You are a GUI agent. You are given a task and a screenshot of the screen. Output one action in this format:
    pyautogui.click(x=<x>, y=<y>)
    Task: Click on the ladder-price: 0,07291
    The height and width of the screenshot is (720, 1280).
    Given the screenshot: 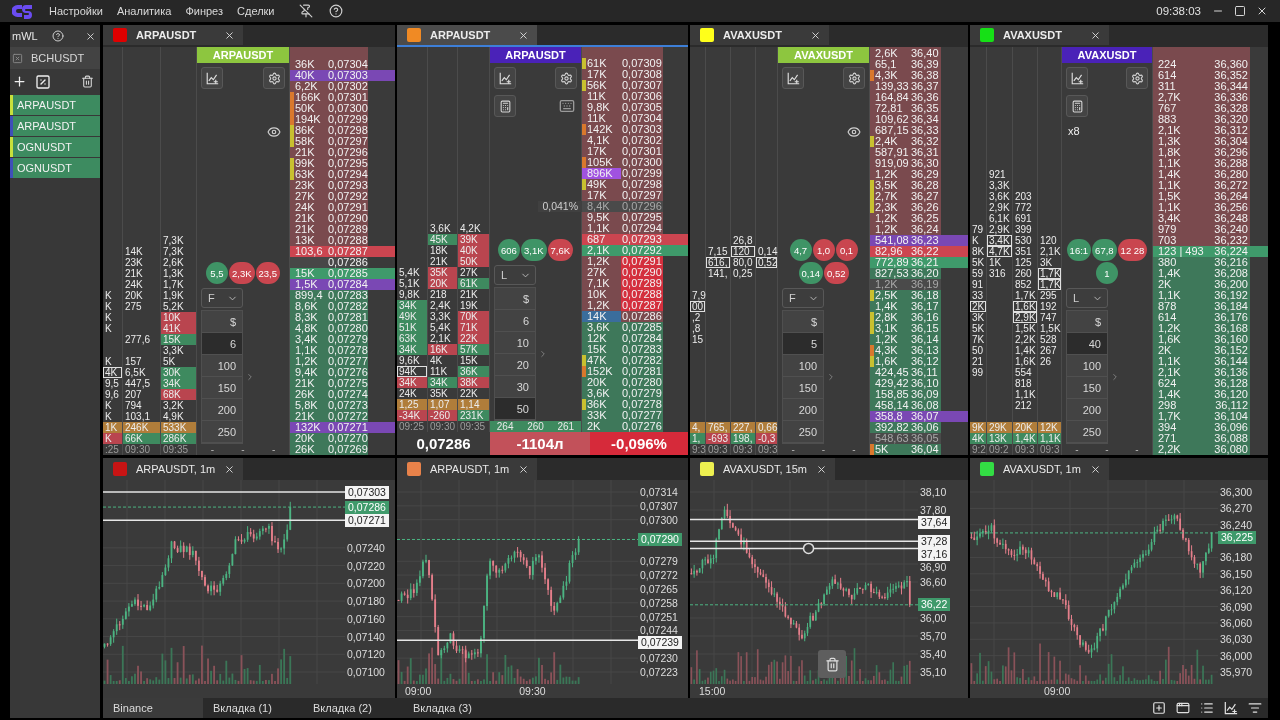 What is the action you would take?
    pyautogui.click(x=347, y=207)
    